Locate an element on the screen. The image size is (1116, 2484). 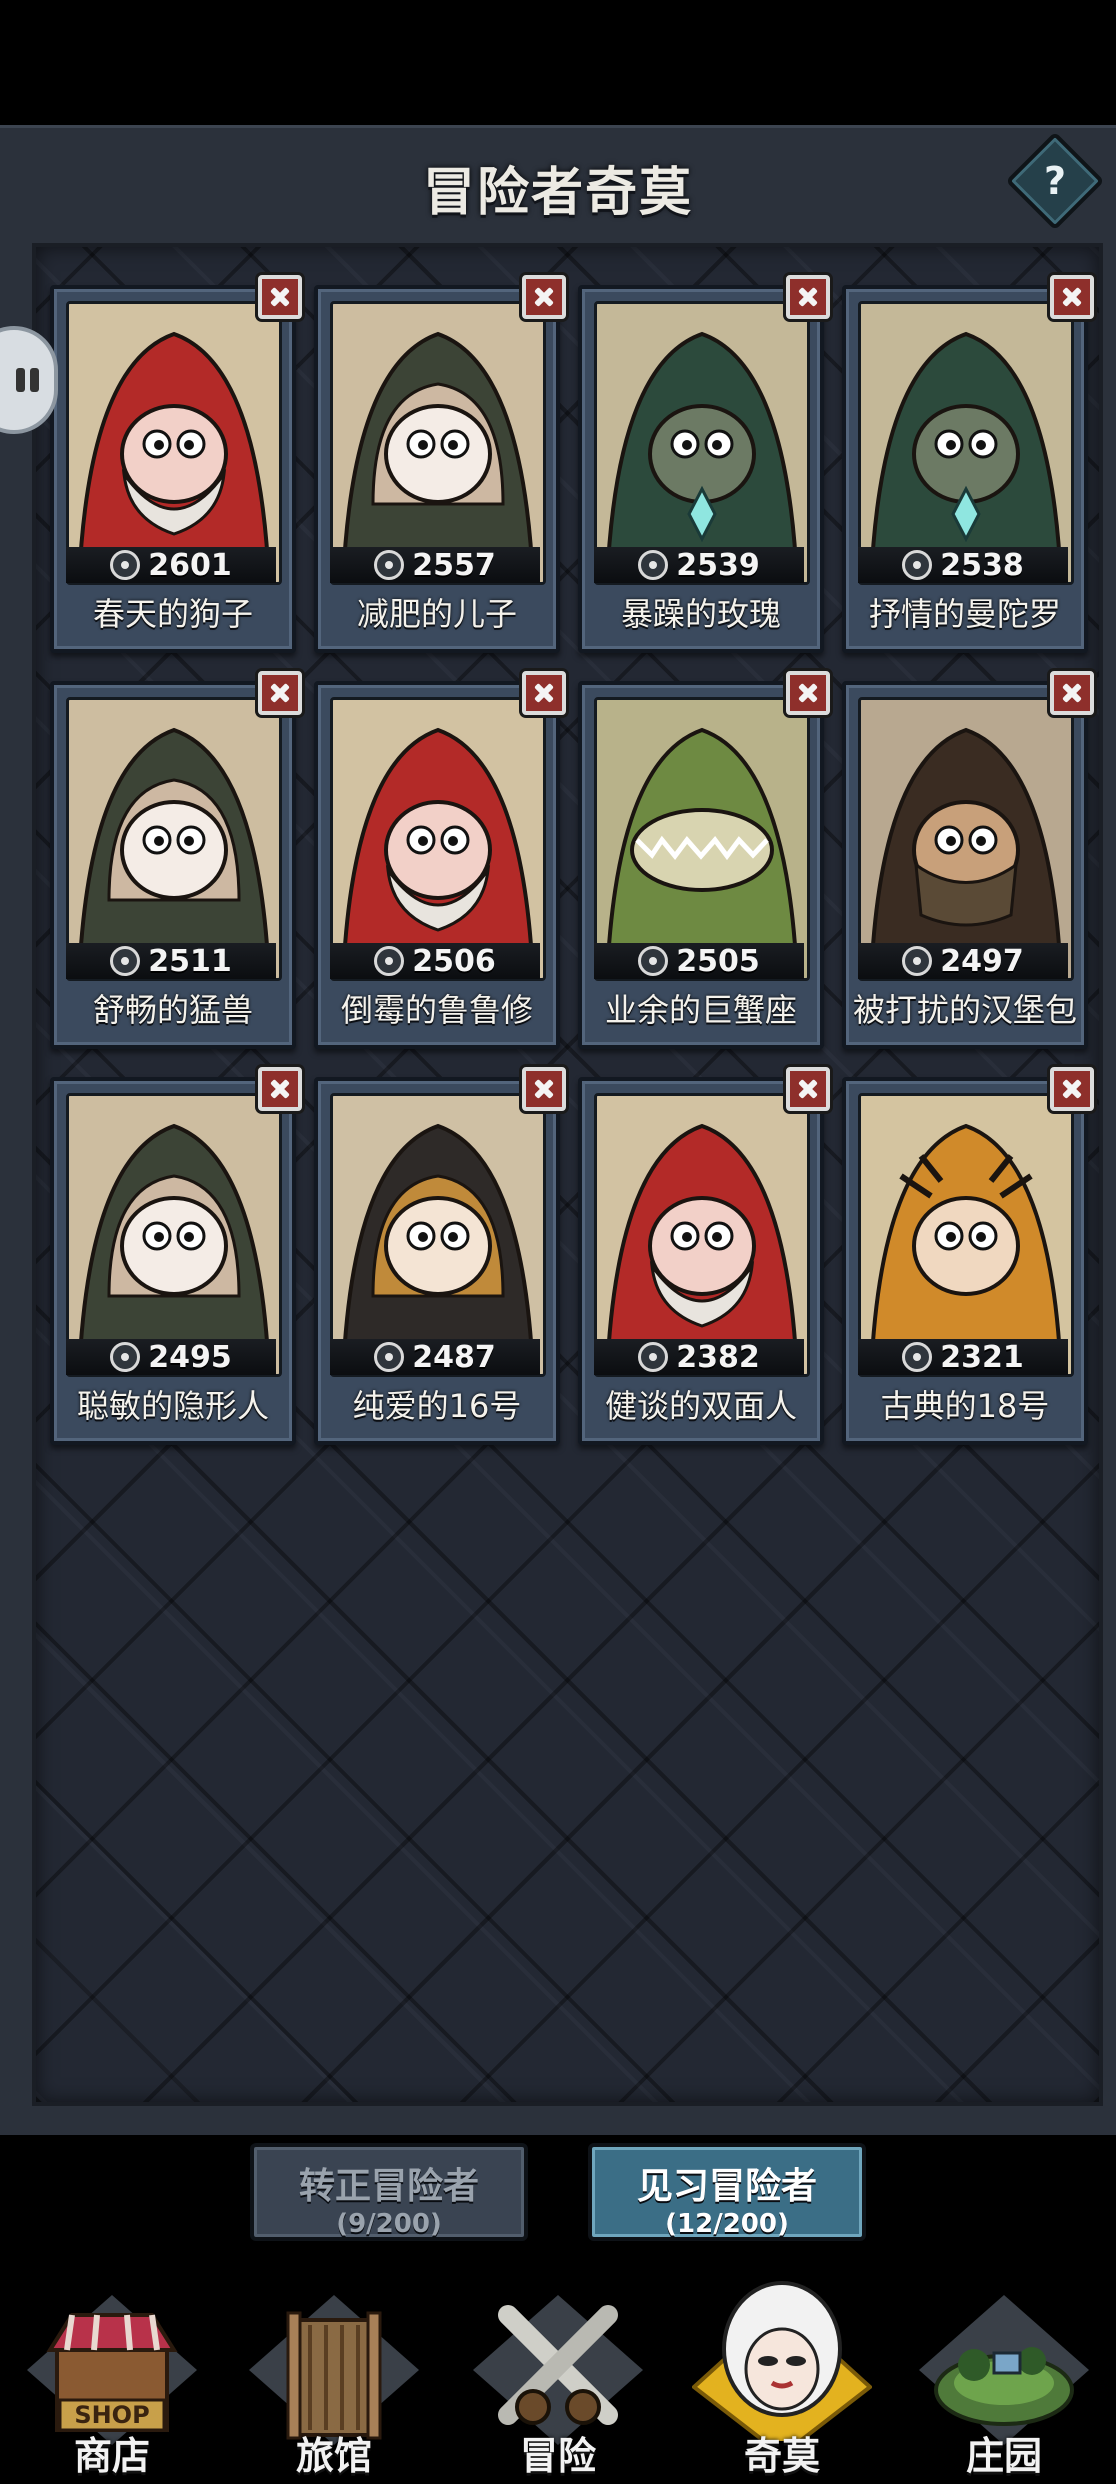
power-value: 2601 is located at coordinates (190, 565).